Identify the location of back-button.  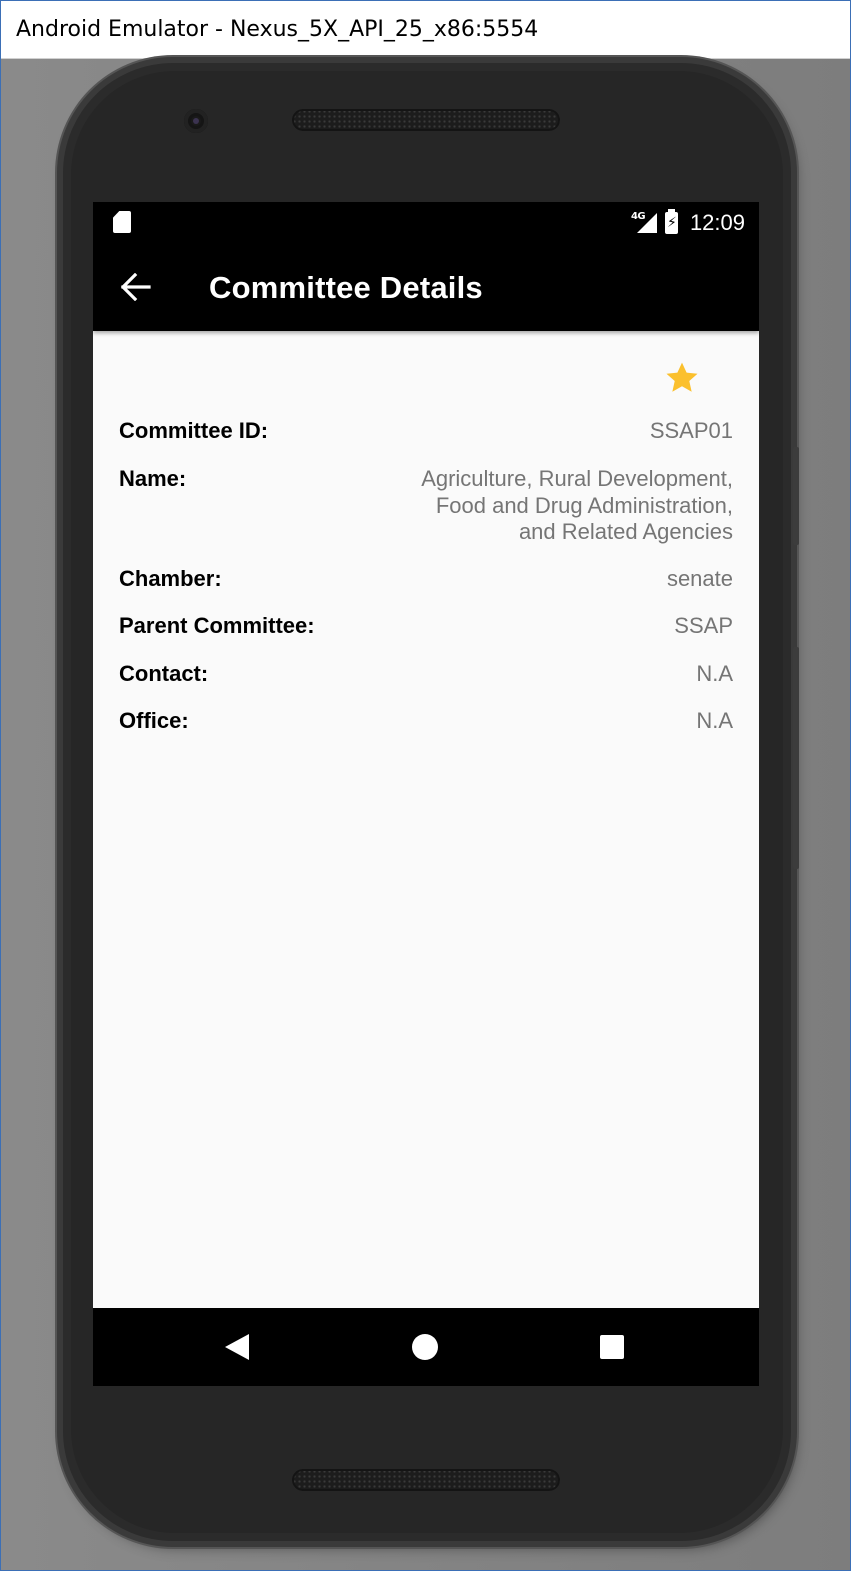
(136, 287).